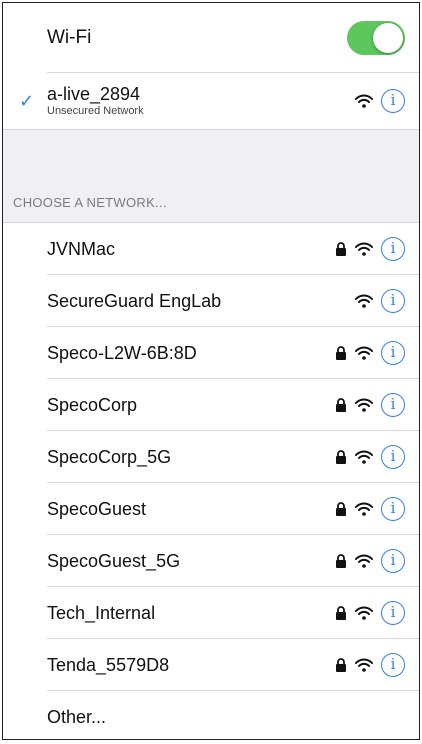  Describe the element at coordinates (211, 613) in the screenshot. I see `network-row: Tech_Internal i` at that location.